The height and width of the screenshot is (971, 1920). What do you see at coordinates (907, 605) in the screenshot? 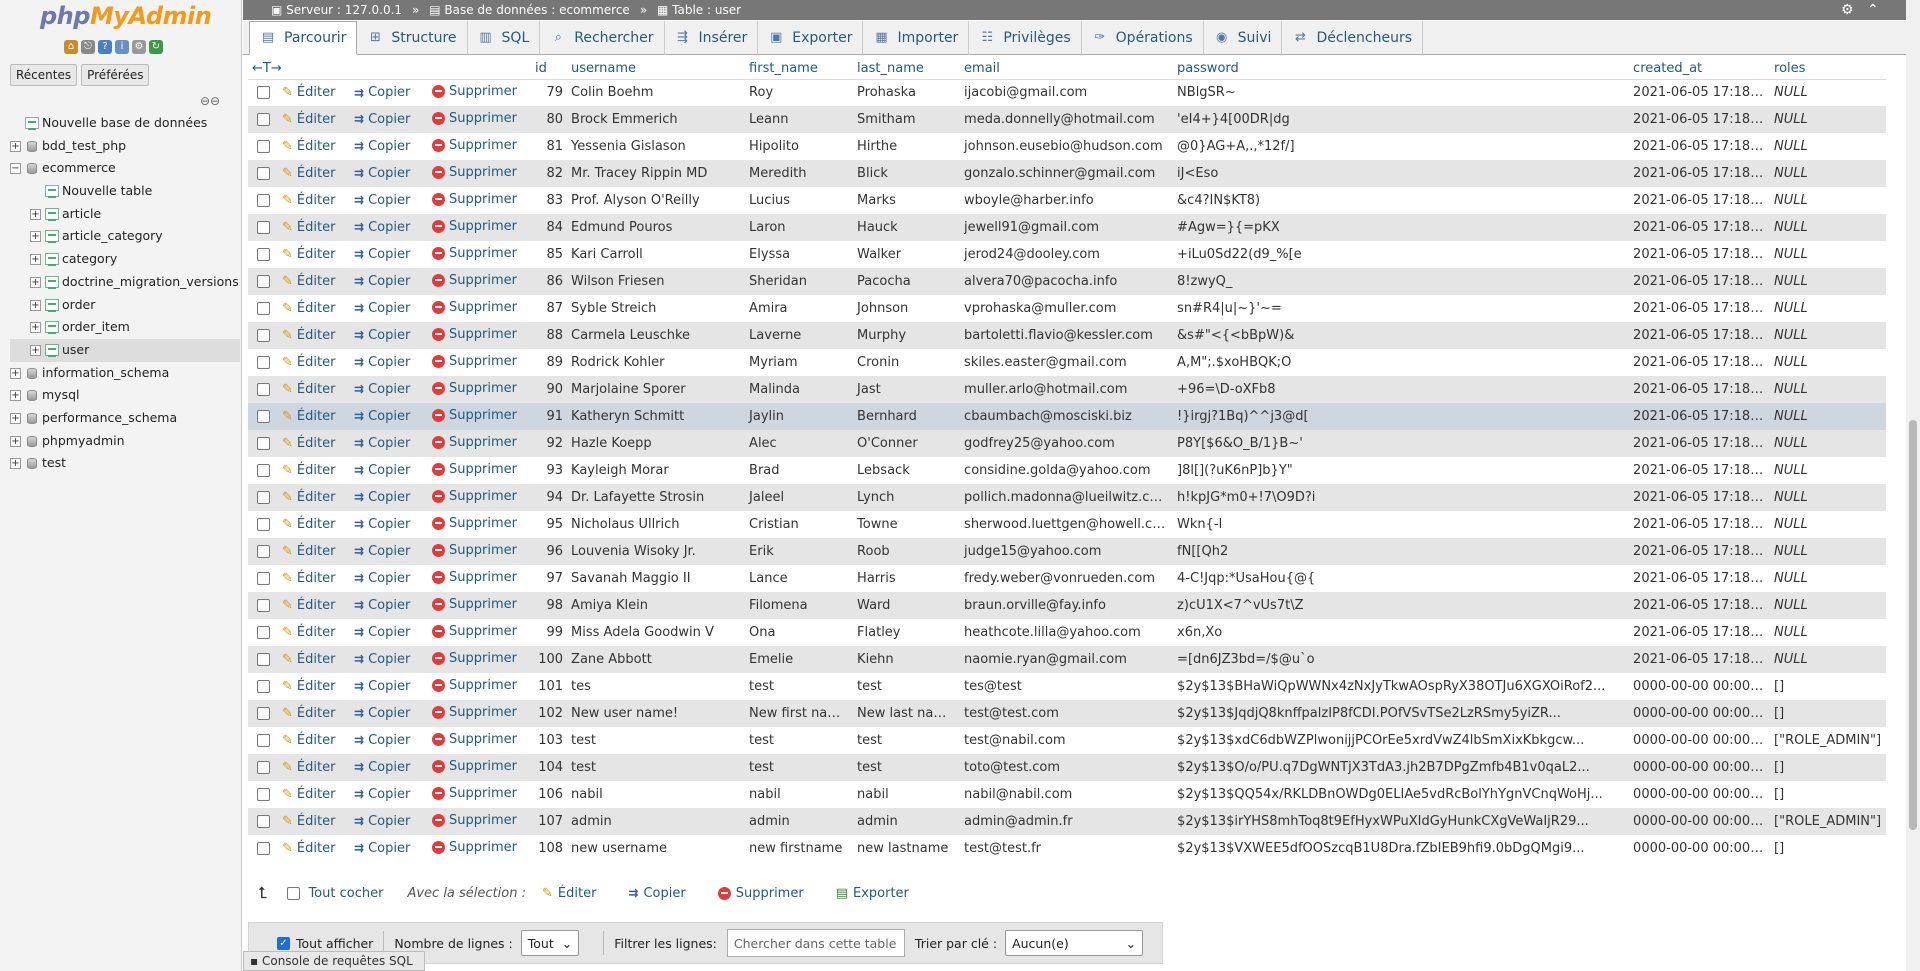
I see `cell-last-name: Ward` at bounding box center [907, 605].